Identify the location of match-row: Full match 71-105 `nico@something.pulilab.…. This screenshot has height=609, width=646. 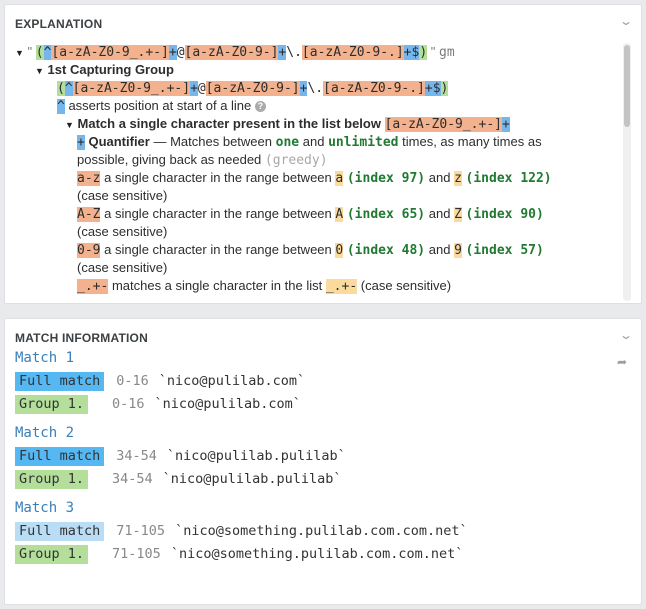
(241, 531).